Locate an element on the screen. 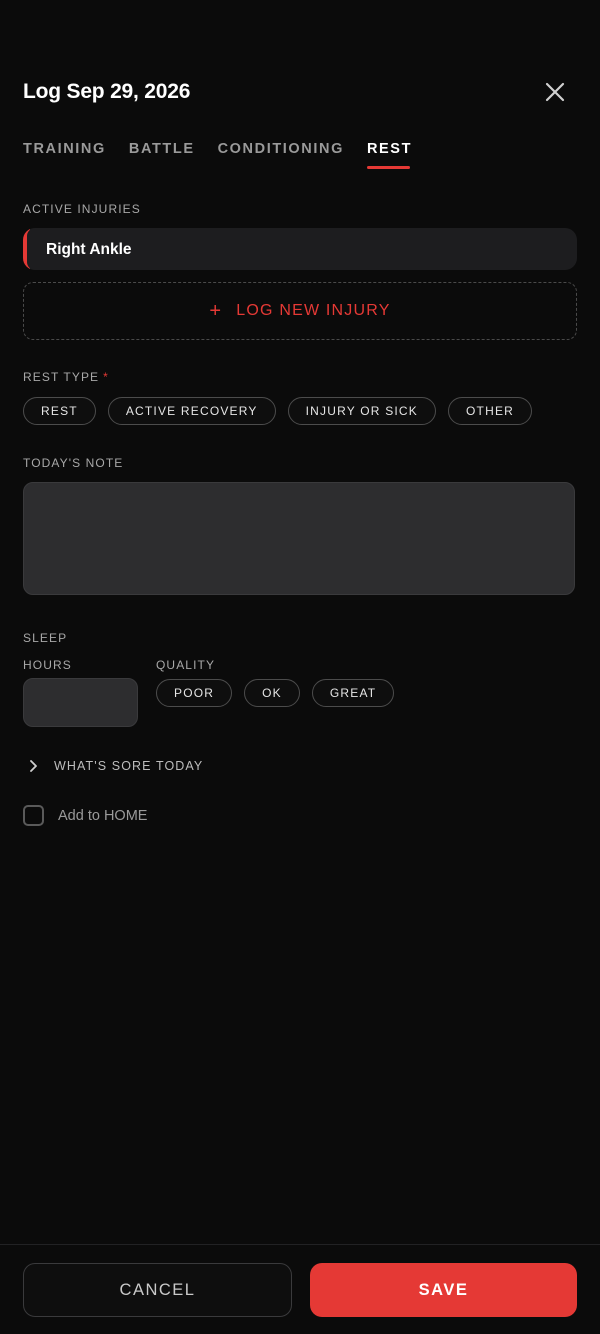  footer: CANCEL SAVE is located at coordinates (300, 1289).